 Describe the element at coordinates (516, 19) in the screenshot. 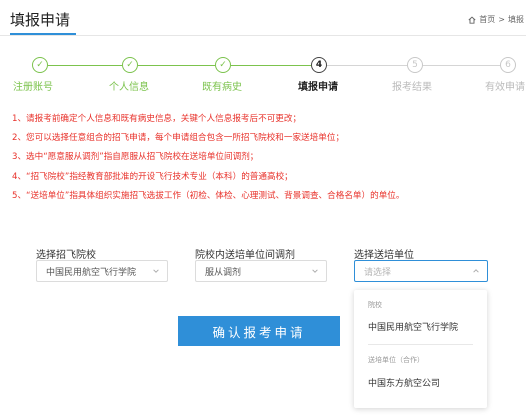

I see `breadcrumb-current: 填报` at that location.